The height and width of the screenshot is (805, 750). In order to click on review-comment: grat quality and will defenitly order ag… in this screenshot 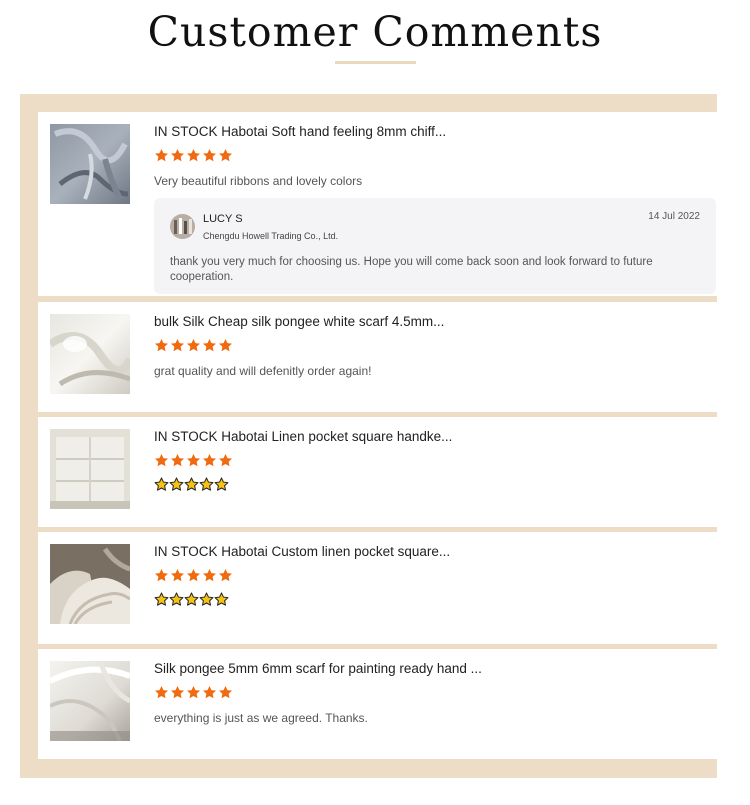, I will do `click(263, 371)`.